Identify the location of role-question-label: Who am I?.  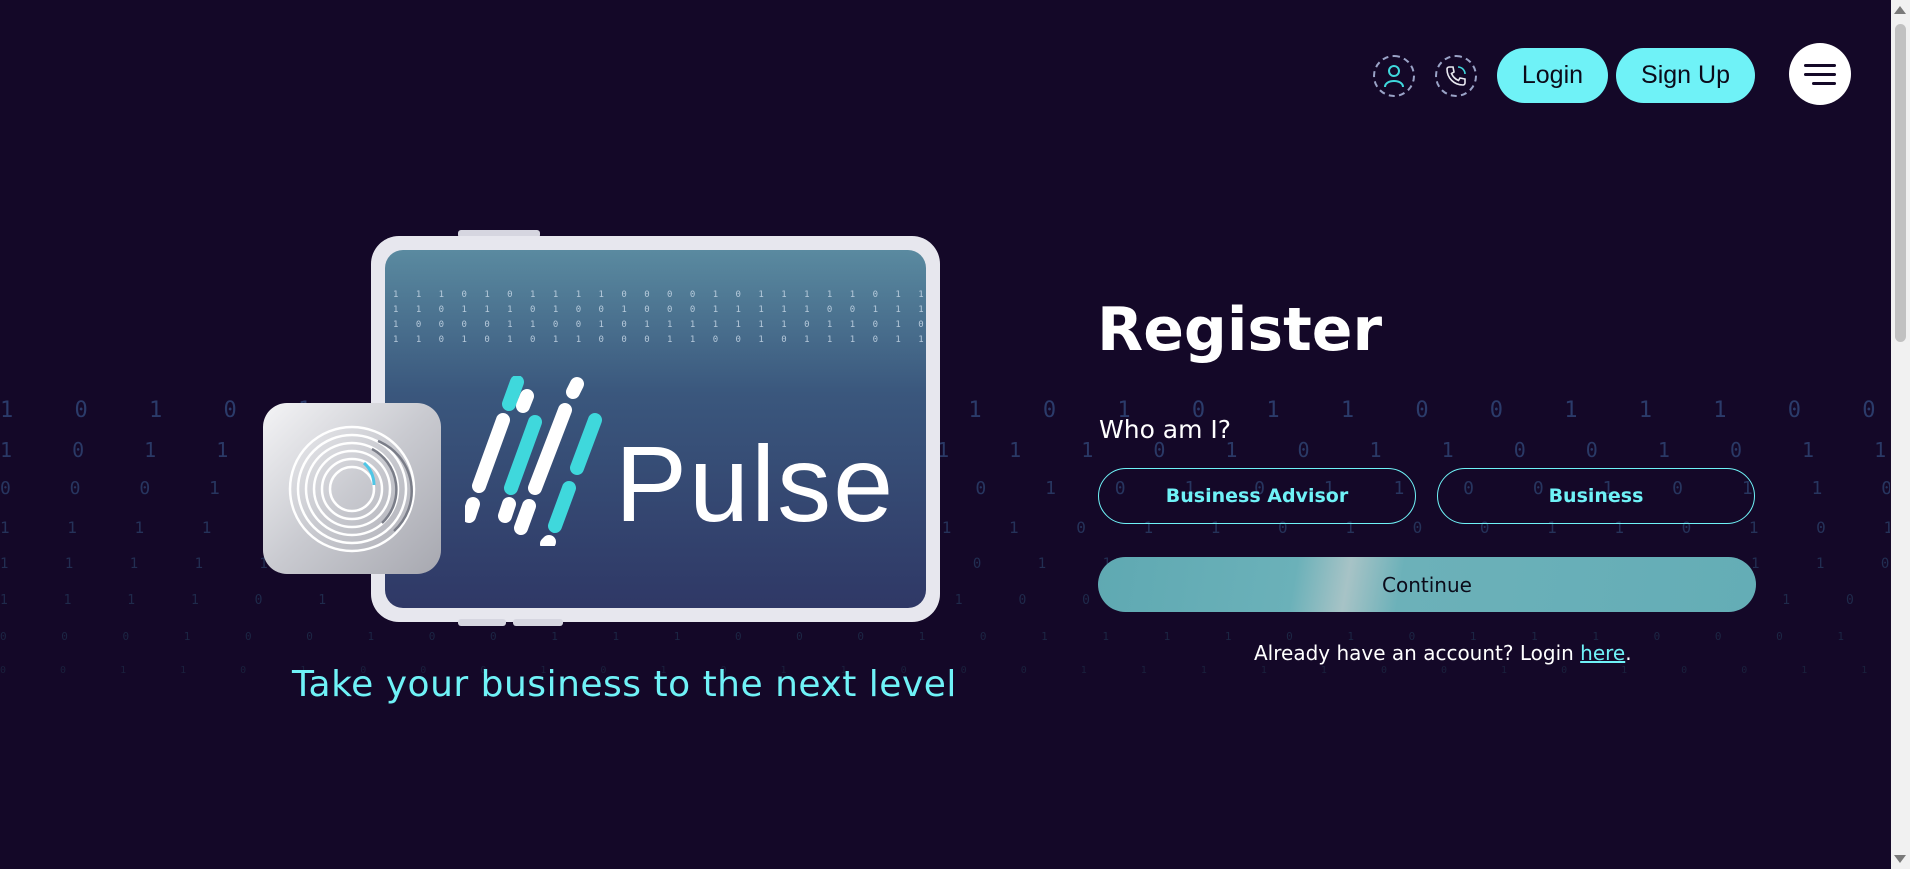
(1165, 429).